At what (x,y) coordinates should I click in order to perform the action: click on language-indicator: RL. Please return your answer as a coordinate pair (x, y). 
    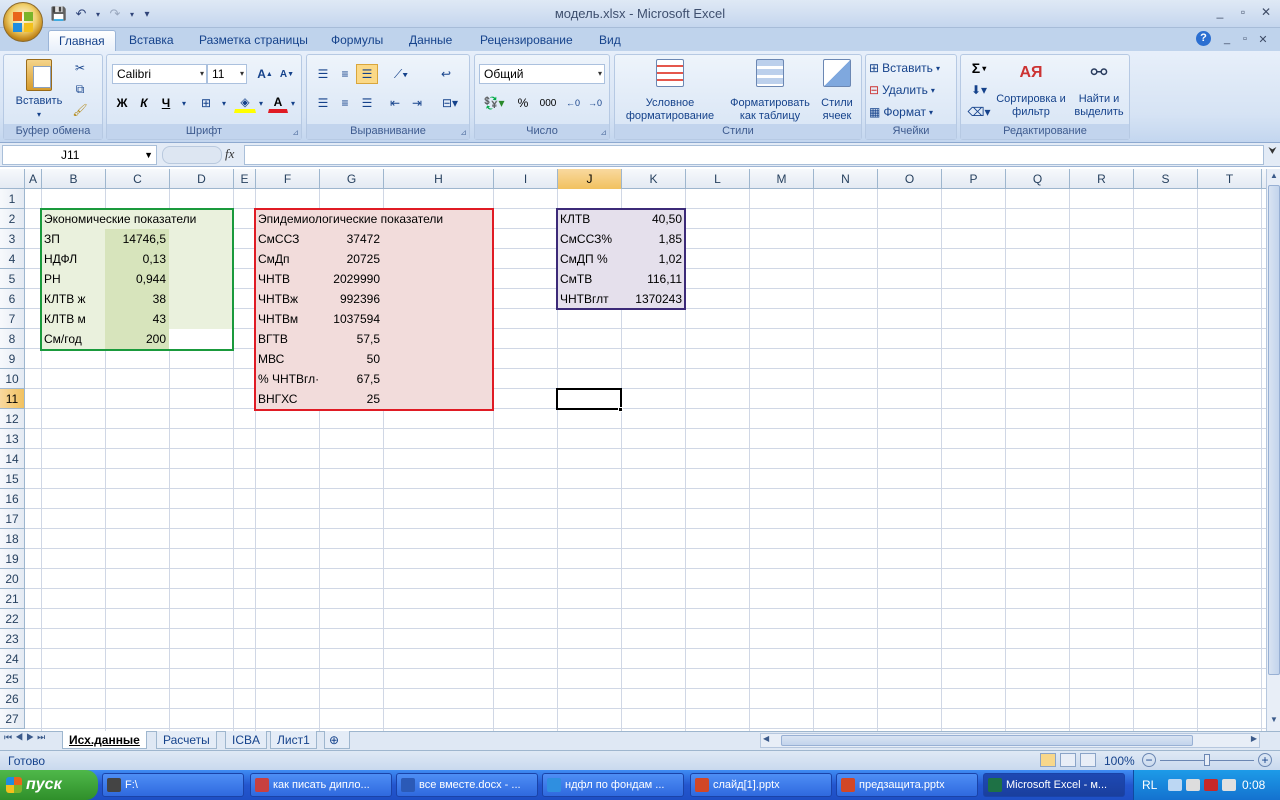
    Looking at the image, I should click on (1149, 785).